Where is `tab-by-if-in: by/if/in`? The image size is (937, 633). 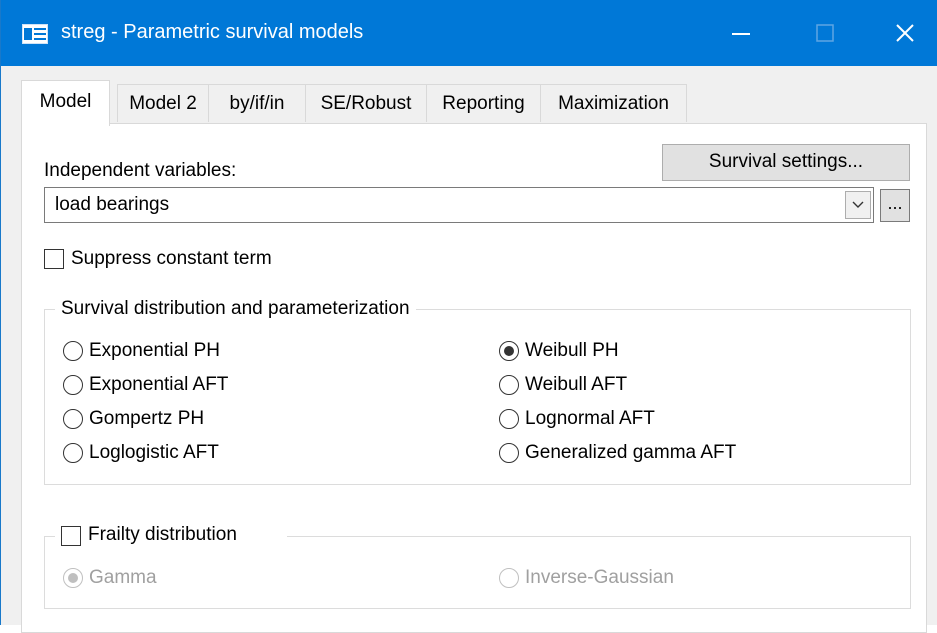 tab-by-if-in: by/if/in is located at coordinates (257, 103).